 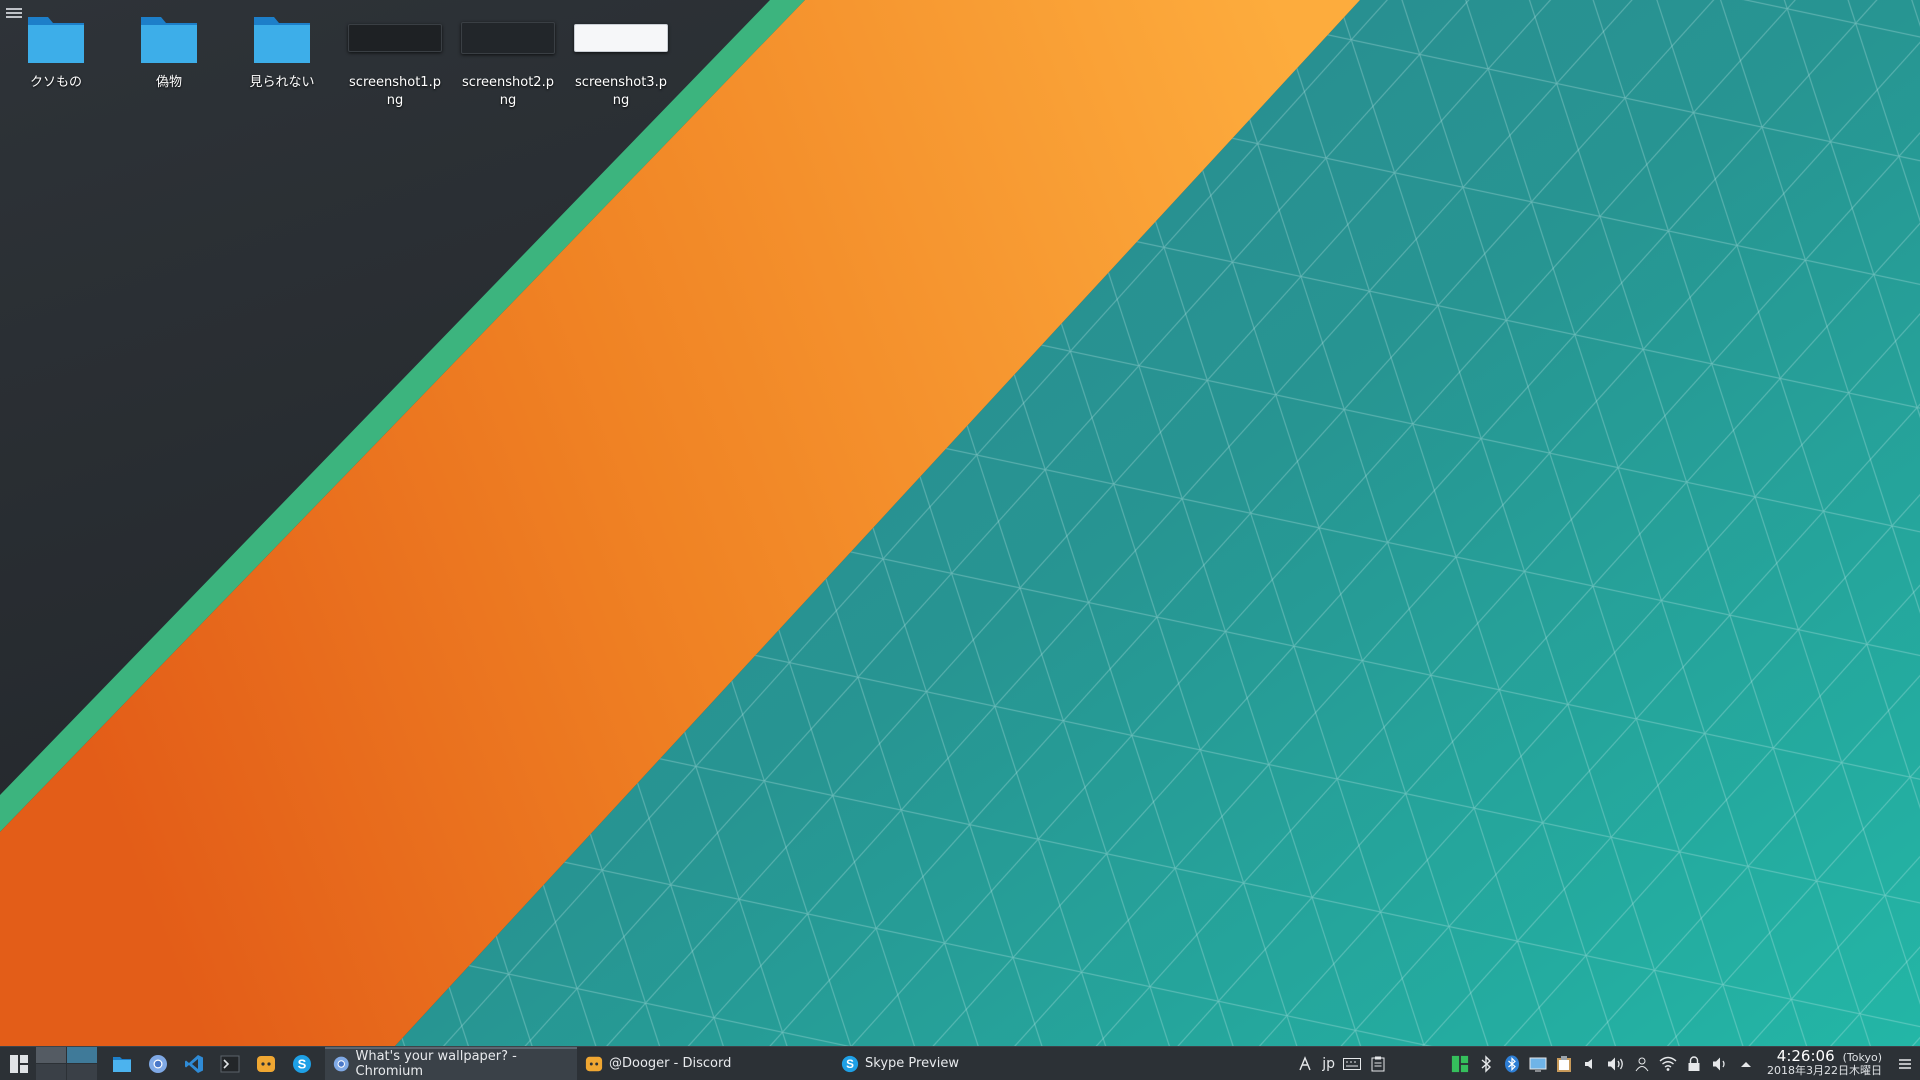 I want to click on desktop-folder-kusomono: クソもの, so click(x=56, y=50).